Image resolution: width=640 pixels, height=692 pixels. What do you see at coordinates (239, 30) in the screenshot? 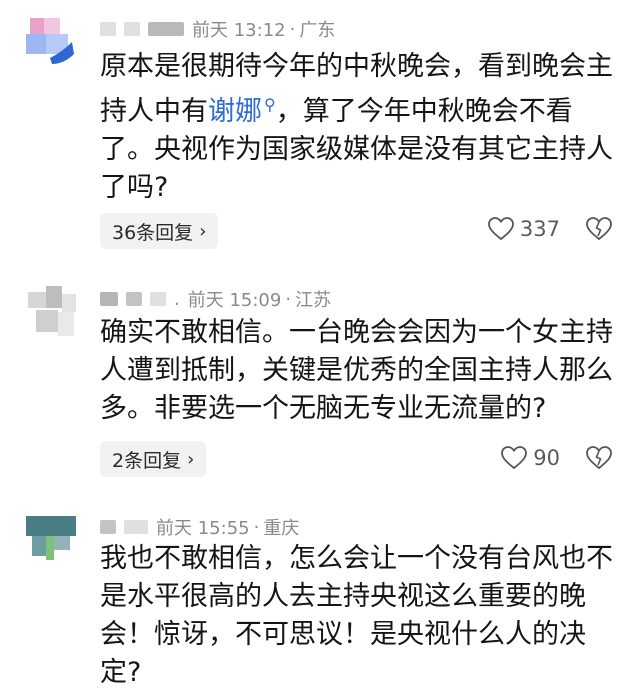
I see `comment-time: 前天 13:12` at bounding box center [239, 30].